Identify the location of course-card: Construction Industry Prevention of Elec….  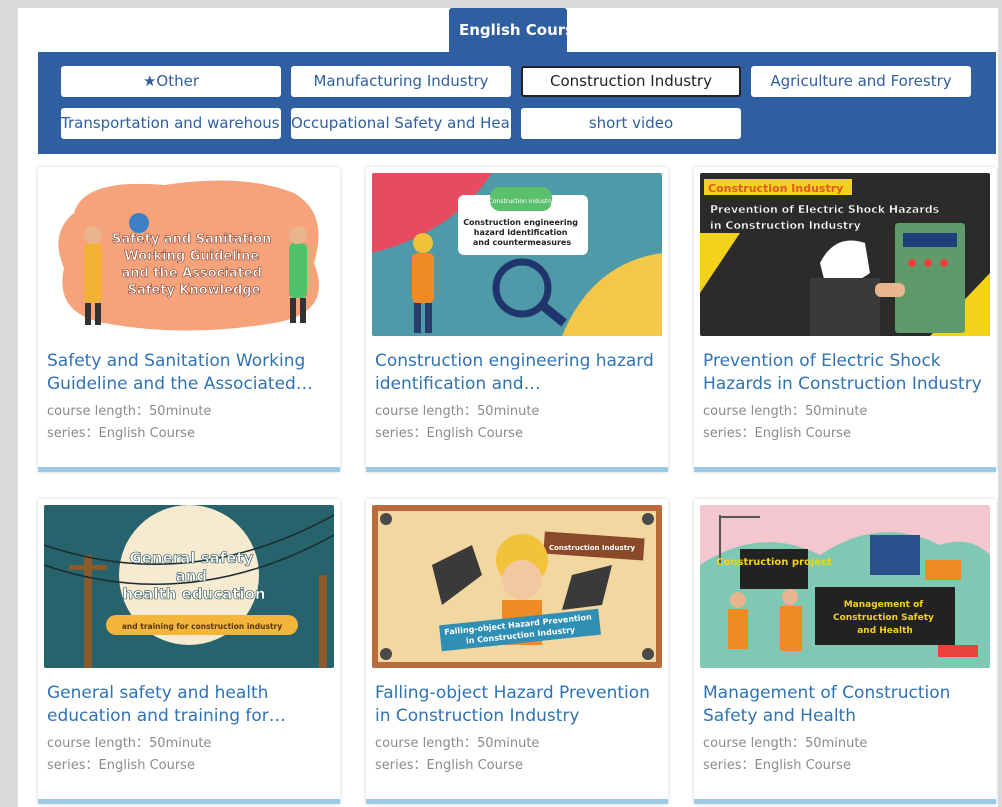
(845, 319).